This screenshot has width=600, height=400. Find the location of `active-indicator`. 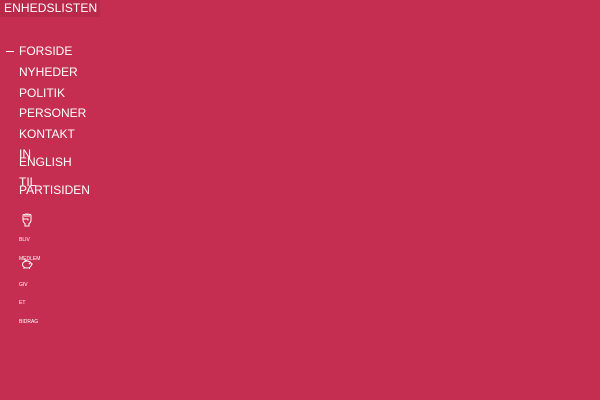

active-indicator is located at coordinates (10, 51).